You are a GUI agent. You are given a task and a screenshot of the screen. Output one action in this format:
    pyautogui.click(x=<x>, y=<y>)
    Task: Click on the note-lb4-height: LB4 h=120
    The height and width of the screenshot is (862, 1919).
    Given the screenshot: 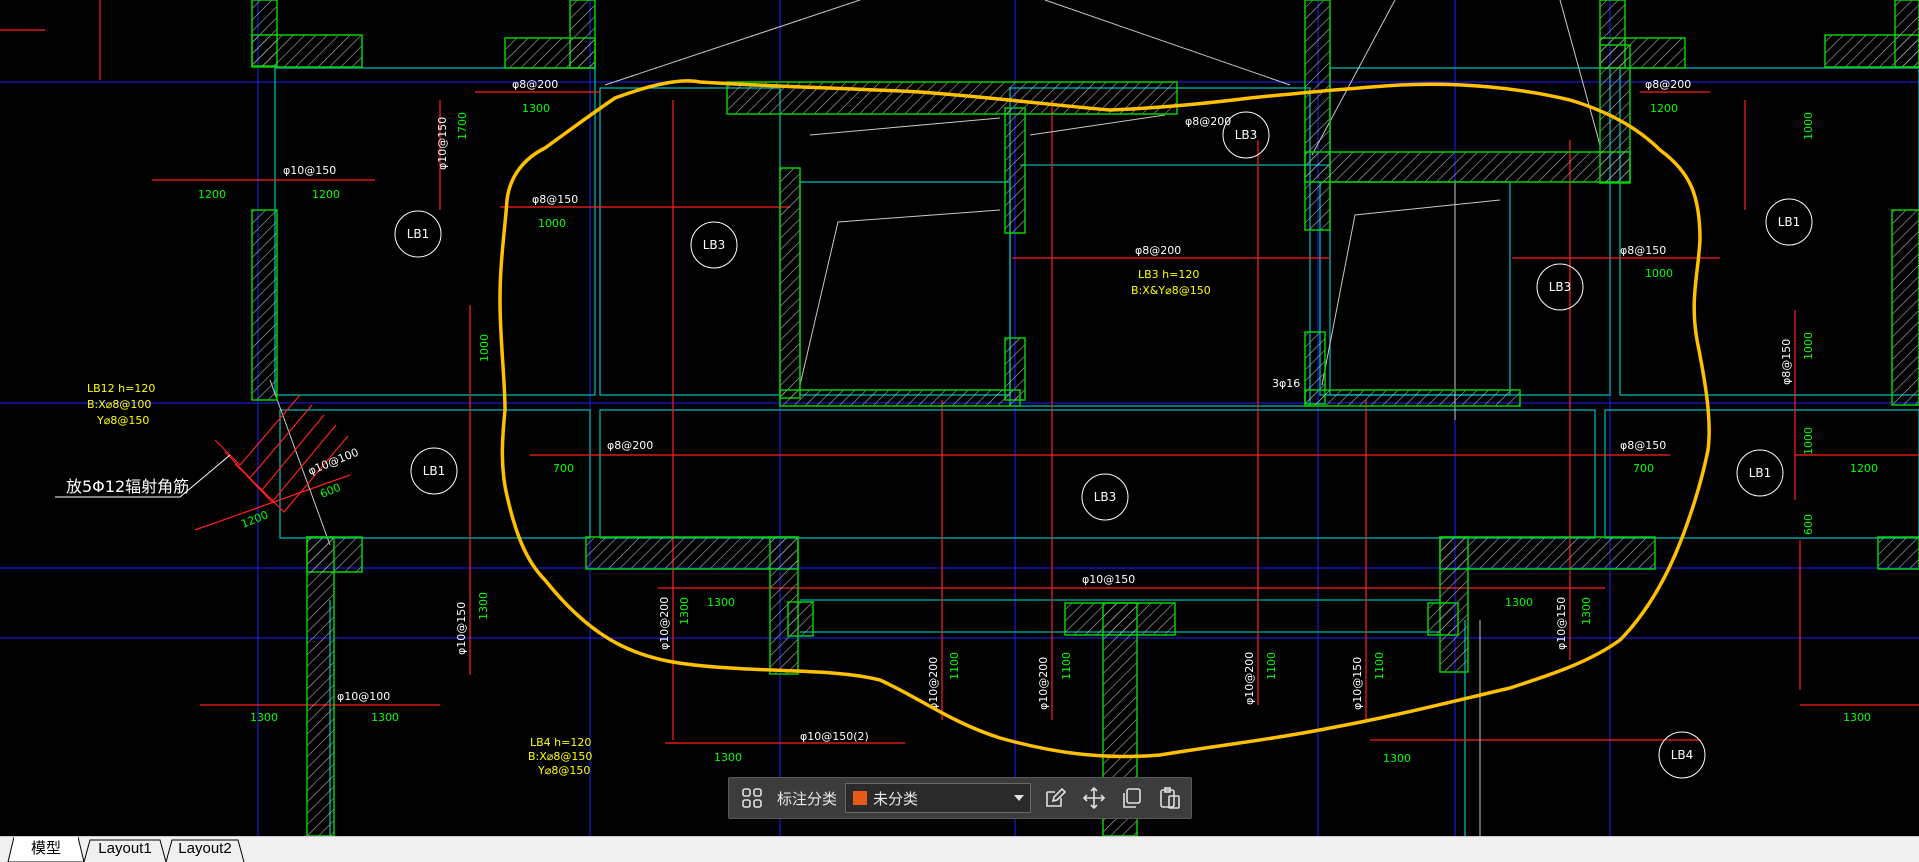 What is the action you would take?
    pyautogui.click(x=560, y=742)
    